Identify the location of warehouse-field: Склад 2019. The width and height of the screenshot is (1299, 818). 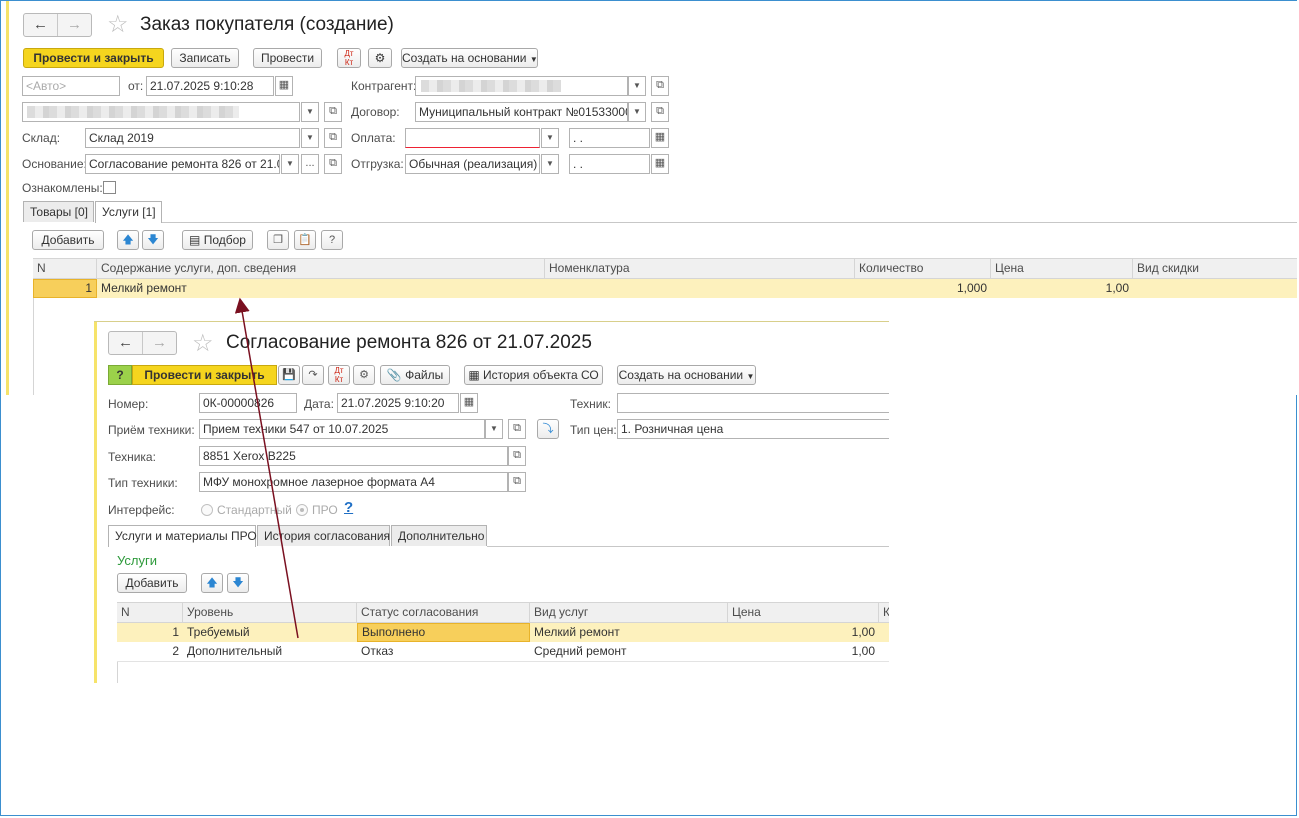
(192, 138).